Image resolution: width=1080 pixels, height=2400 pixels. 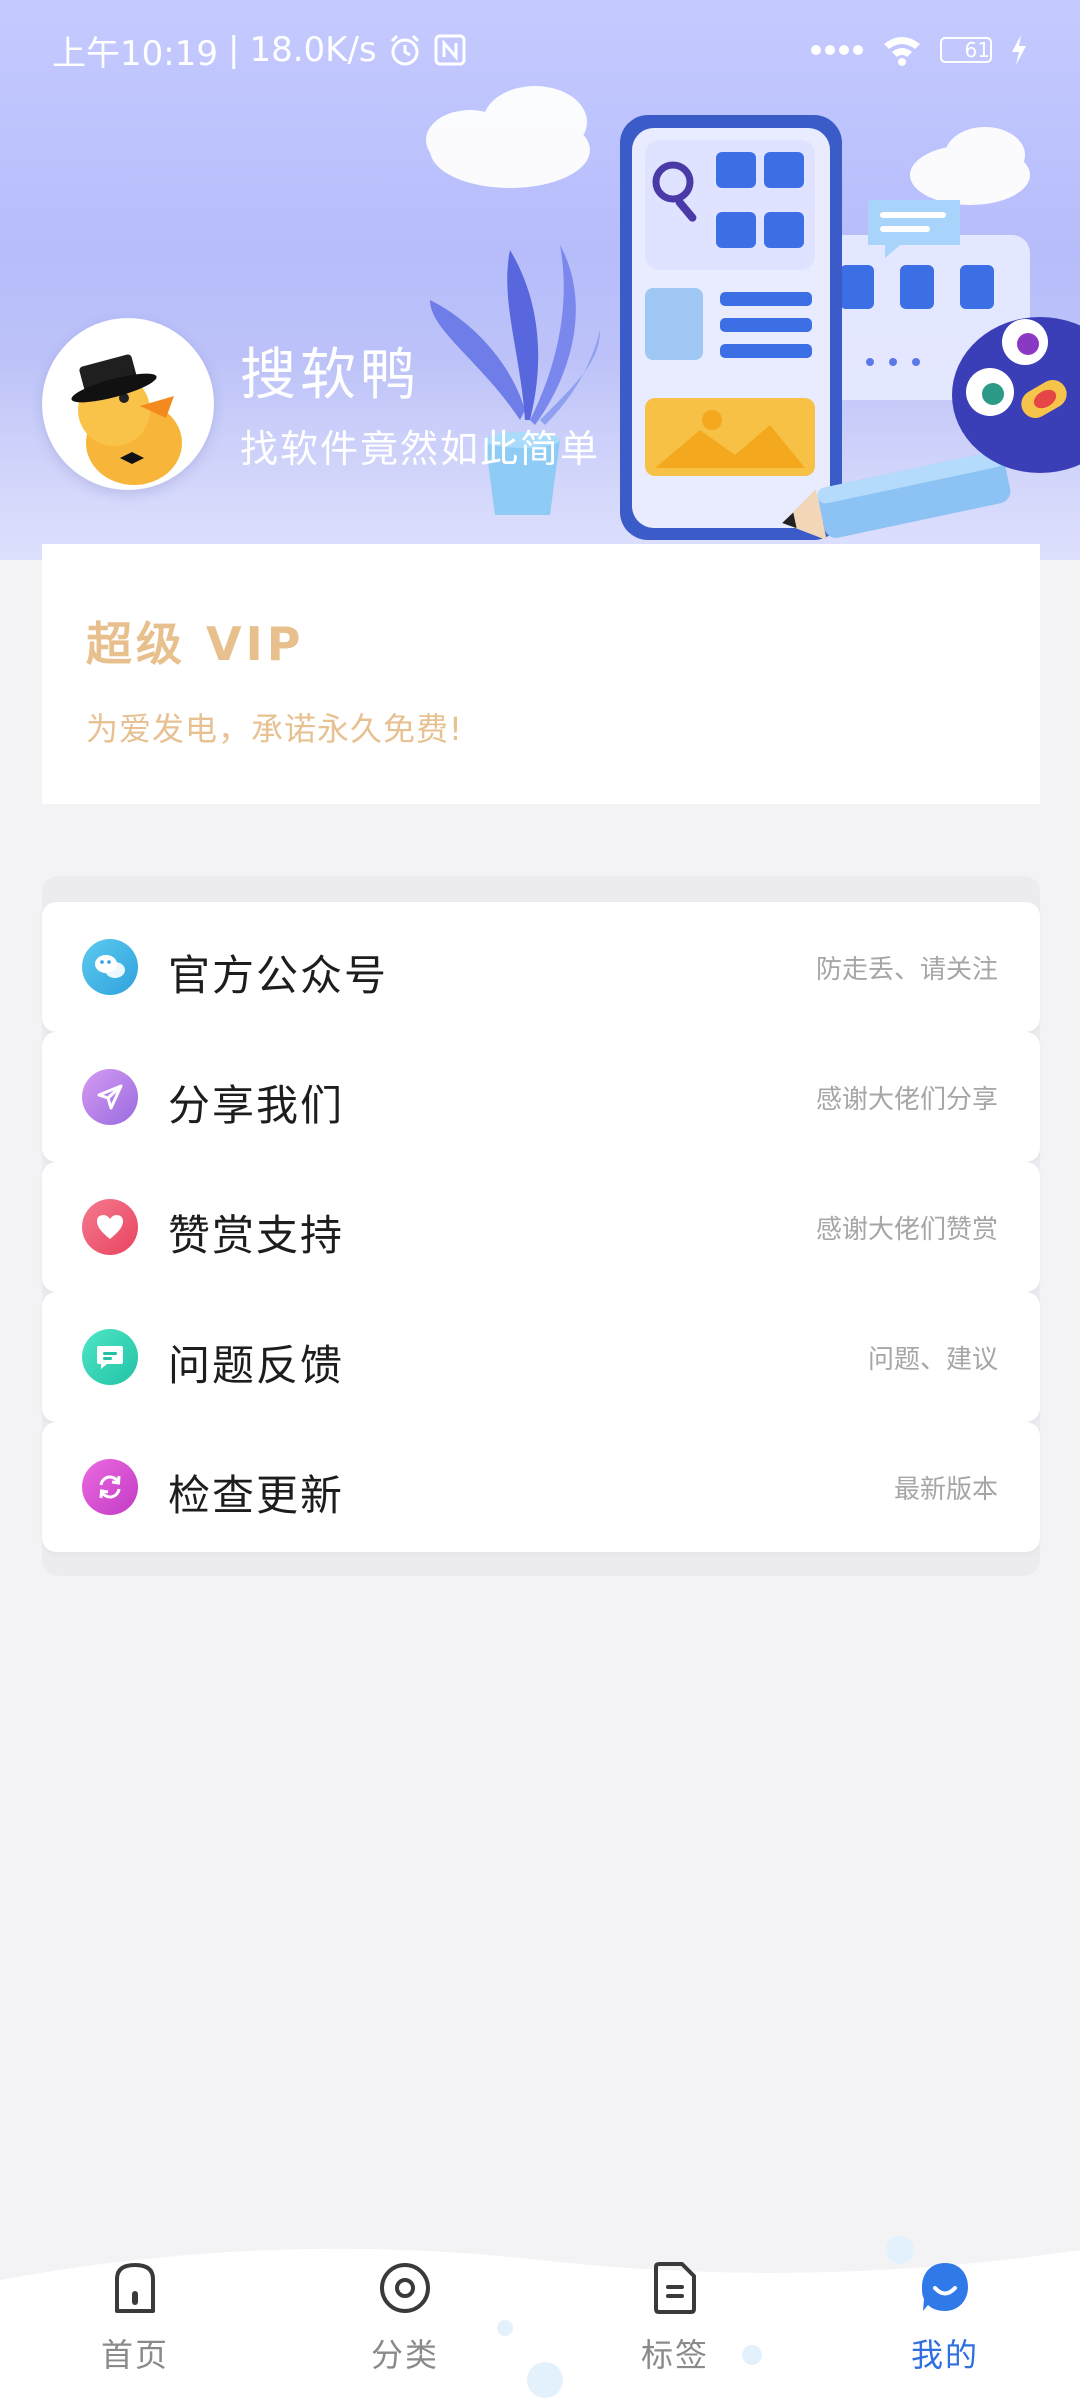 I want to click on feedback-icon, so click(x=110, y=1357).